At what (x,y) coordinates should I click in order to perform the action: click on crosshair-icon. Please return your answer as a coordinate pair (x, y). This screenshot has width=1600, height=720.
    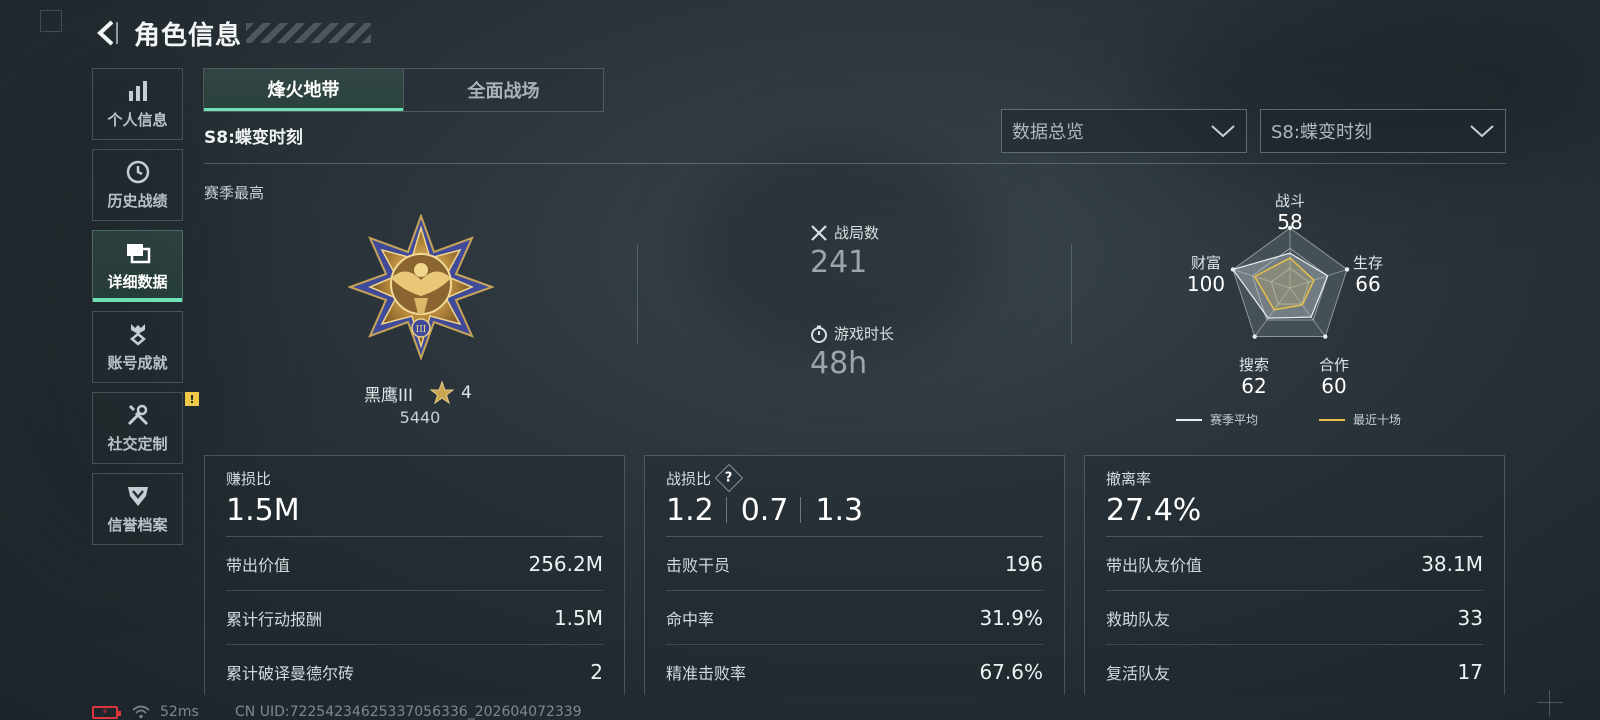
    Looking at the image, I should click on (1550, 703).